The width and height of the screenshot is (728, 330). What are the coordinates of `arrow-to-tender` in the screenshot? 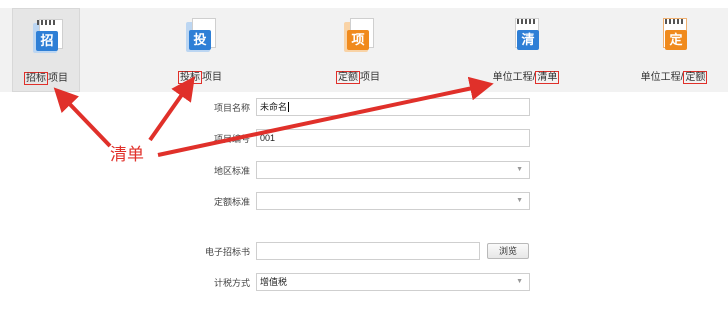 It's located at (82, 117).